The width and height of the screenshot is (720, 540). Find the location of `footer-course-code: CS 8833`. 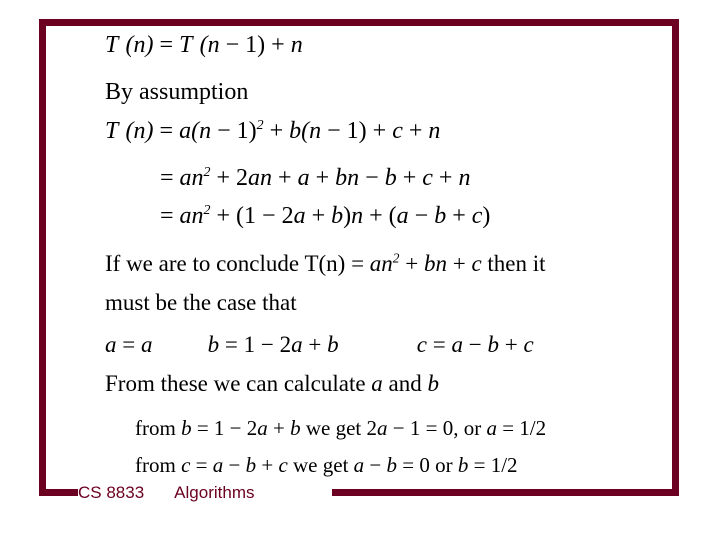

footer-course-code: CS 8833 is located at coordinates (111, 492).